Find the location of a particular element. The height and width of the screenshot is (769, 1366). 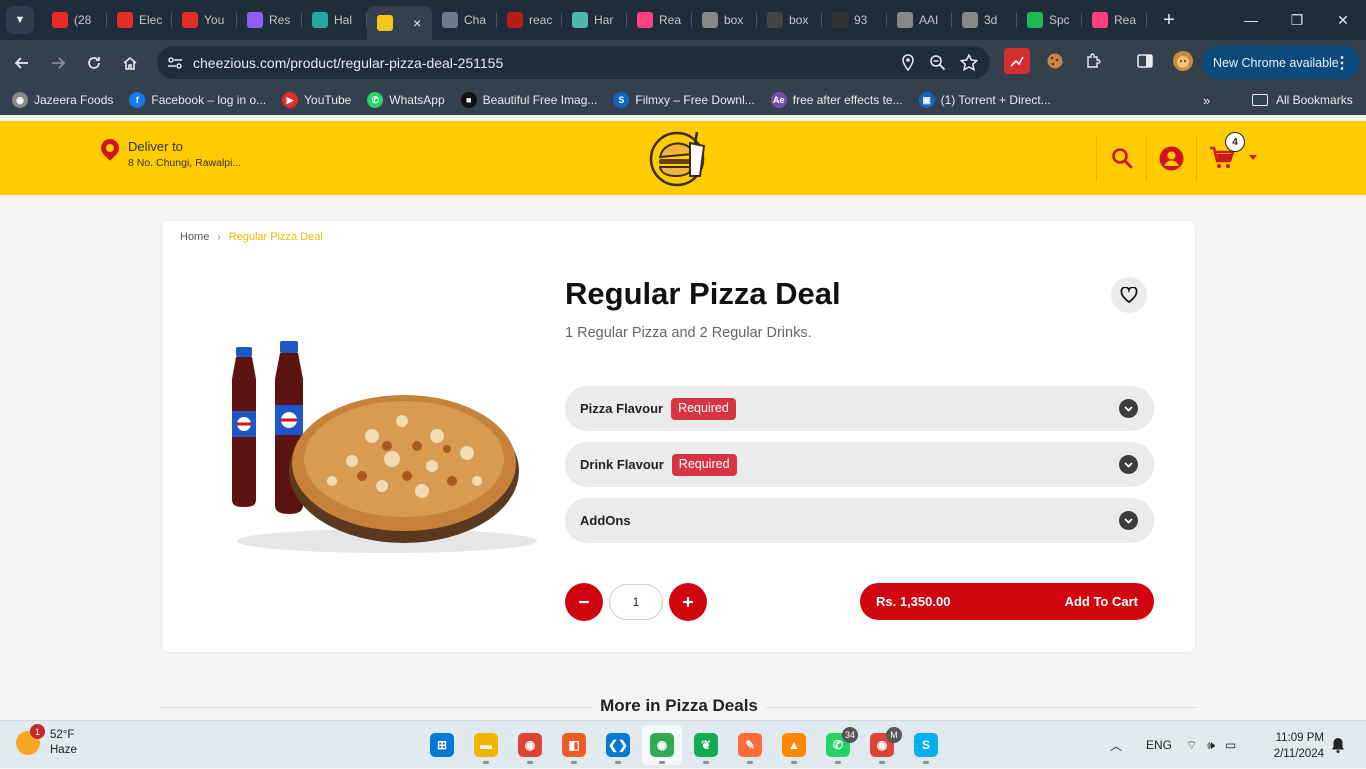

browser-tab: (28 is located at coordinates (74, 20).